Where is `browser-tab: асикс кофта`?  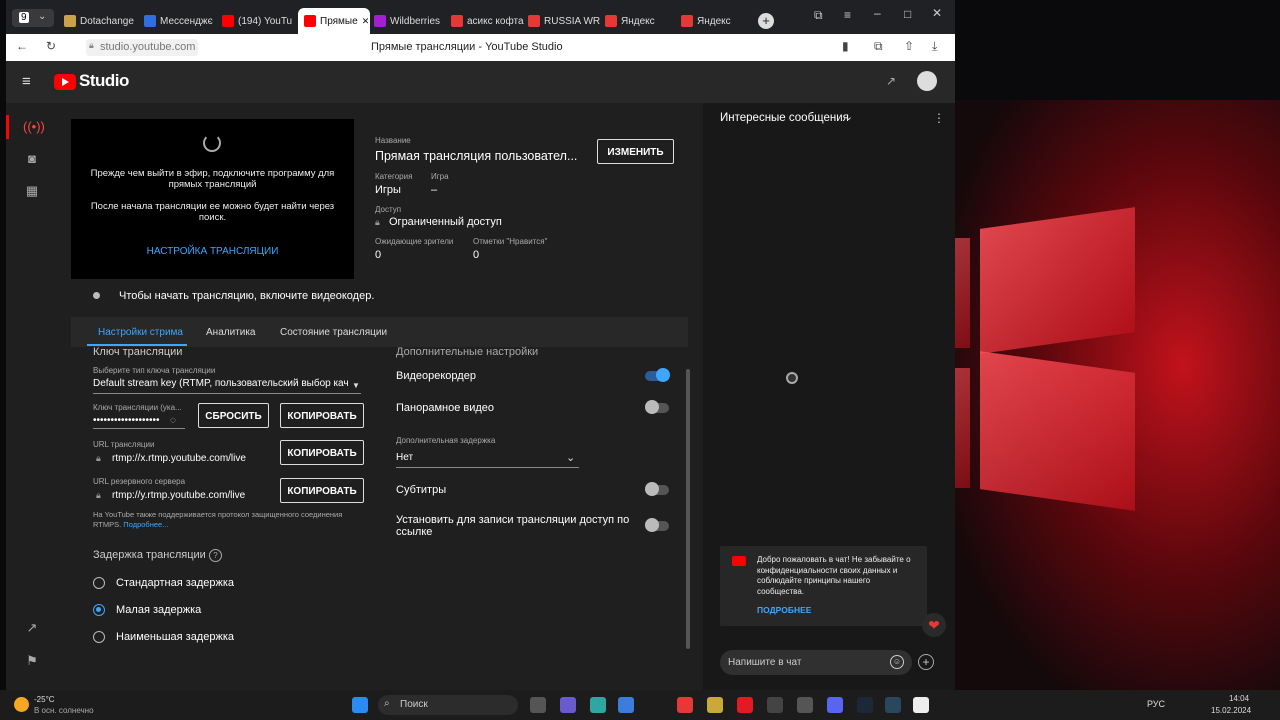 browser-tab: асикс кофта is located at coordinates (487, 21).